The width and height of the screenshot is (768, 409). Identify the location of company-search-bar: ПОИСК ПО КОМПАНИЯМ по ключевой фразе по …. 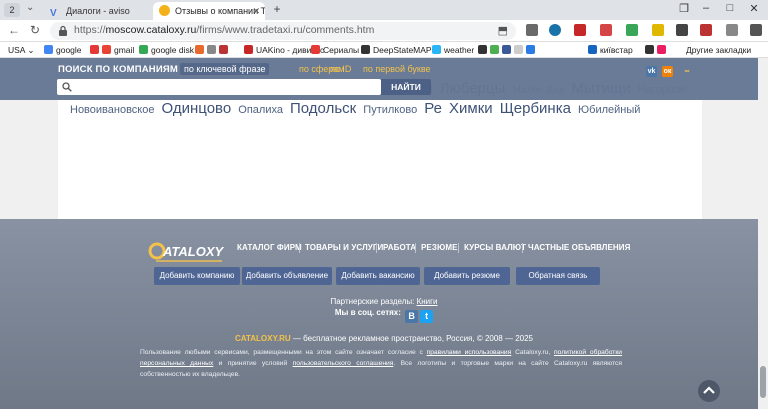
(384, 79).